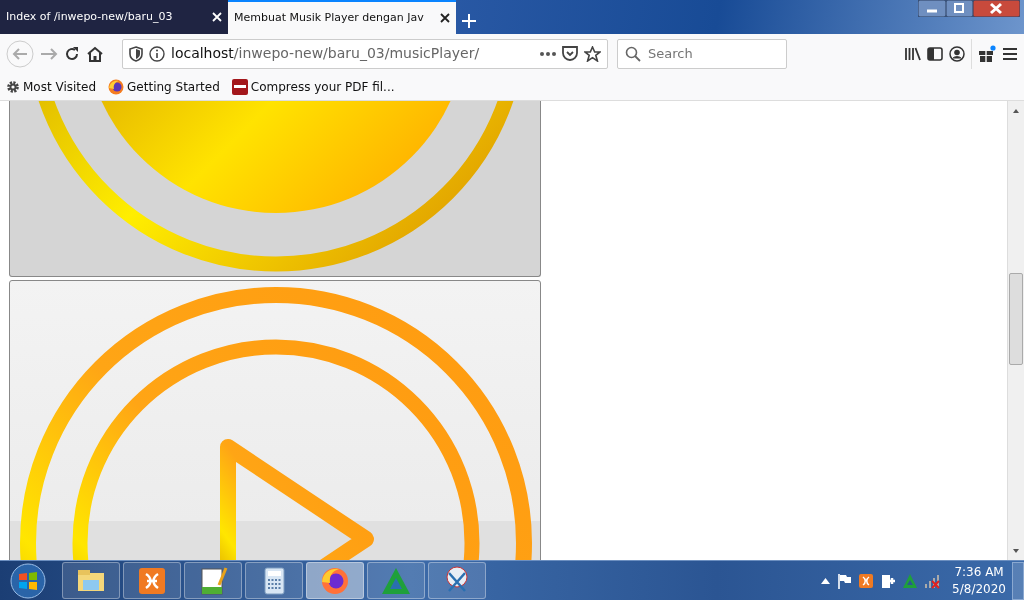 The image size is (1024, 600). Describe the element at coordinates (702, 53) in the screenshot. I see `search-field: Search` at that location.